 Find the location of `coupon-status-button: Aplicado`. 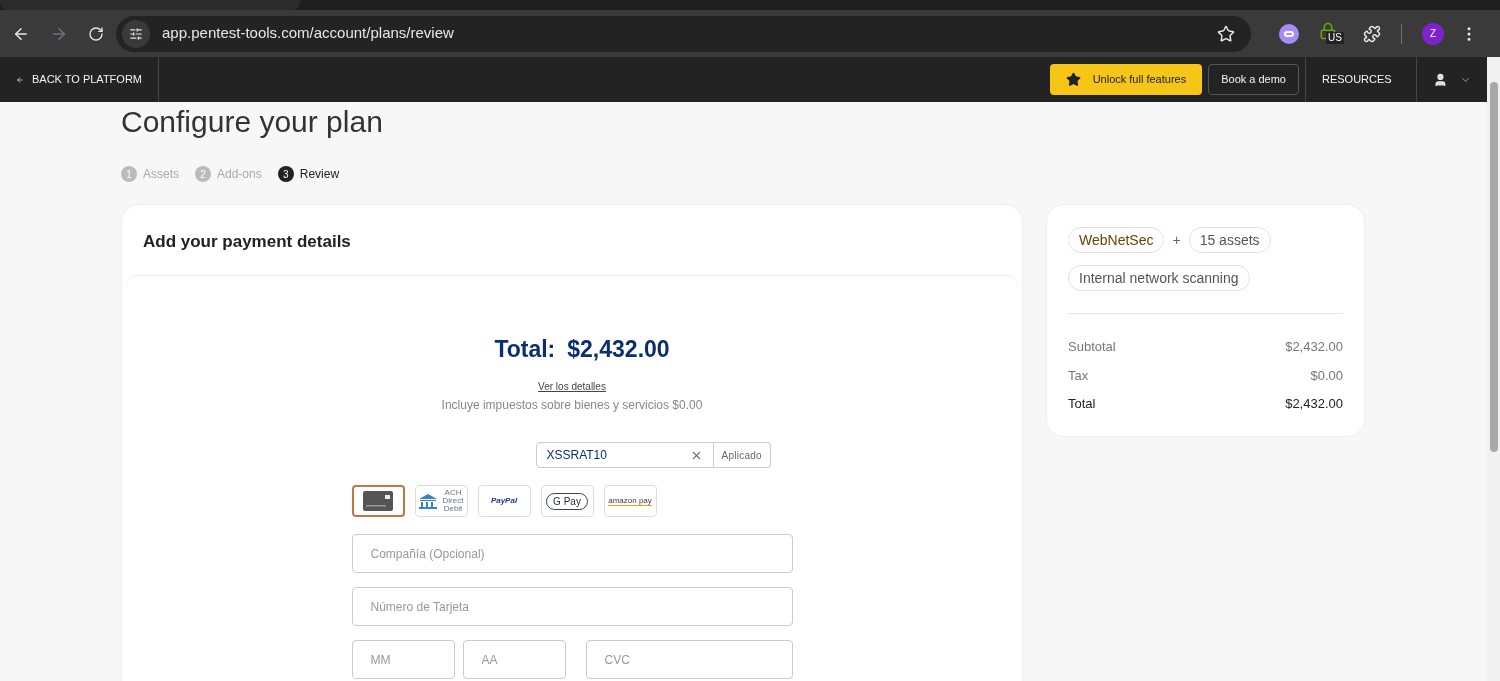

coupon-status-button: Aplicado is located at coordinates (742, 455).